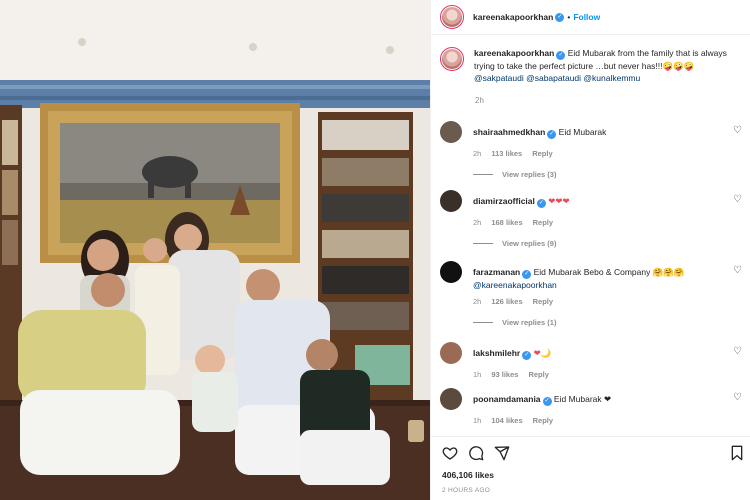 The width and height of the screenshot is (750, 500). I want to click on likes-count: 406,106 likes, so click(468, 475).